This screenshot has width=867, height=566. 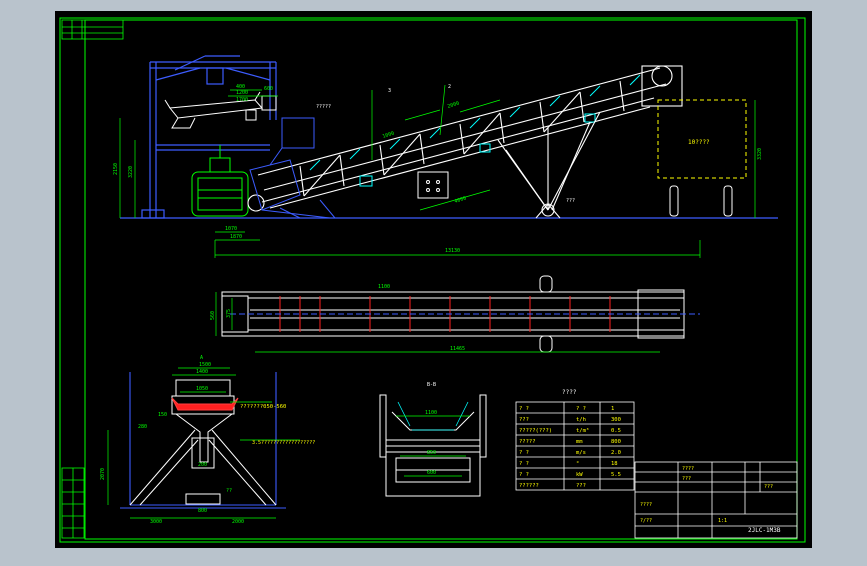 I want to click on spec-table-cell: t/m³, so click(x=582, y=430).